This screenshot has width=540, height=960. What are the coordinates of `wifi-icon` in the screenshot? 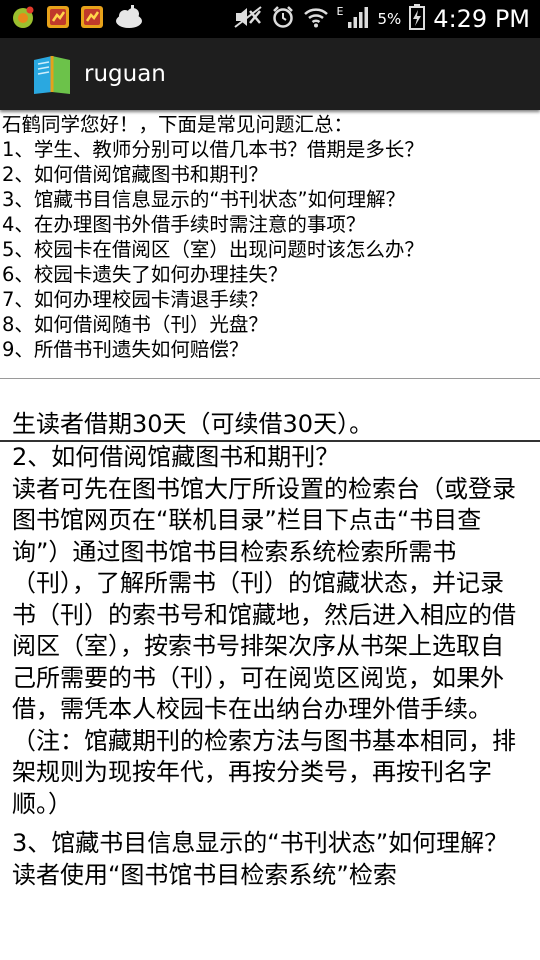 It's located at (316, 19).